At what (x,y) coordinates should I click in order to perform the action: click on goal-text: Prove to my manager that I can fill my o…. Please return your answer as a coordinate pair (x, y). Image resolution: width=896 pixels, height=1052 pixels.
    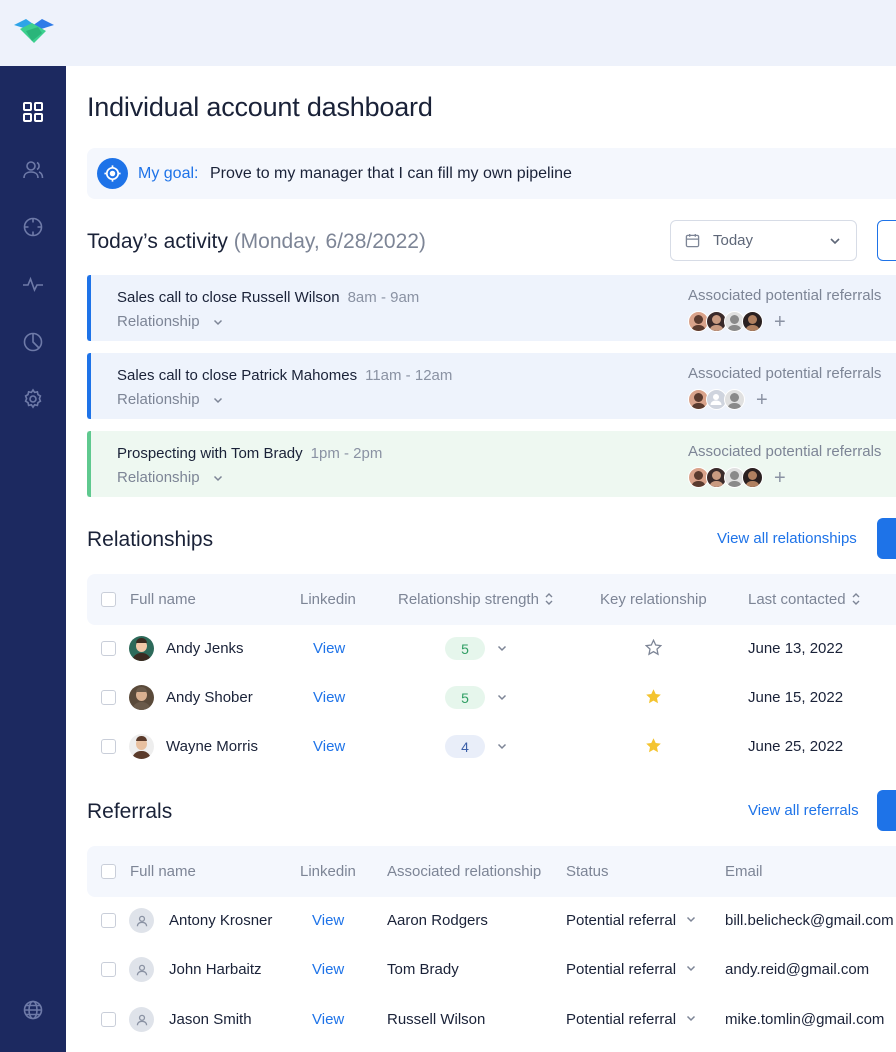
    Looking at the image, I should click on (391, 173).